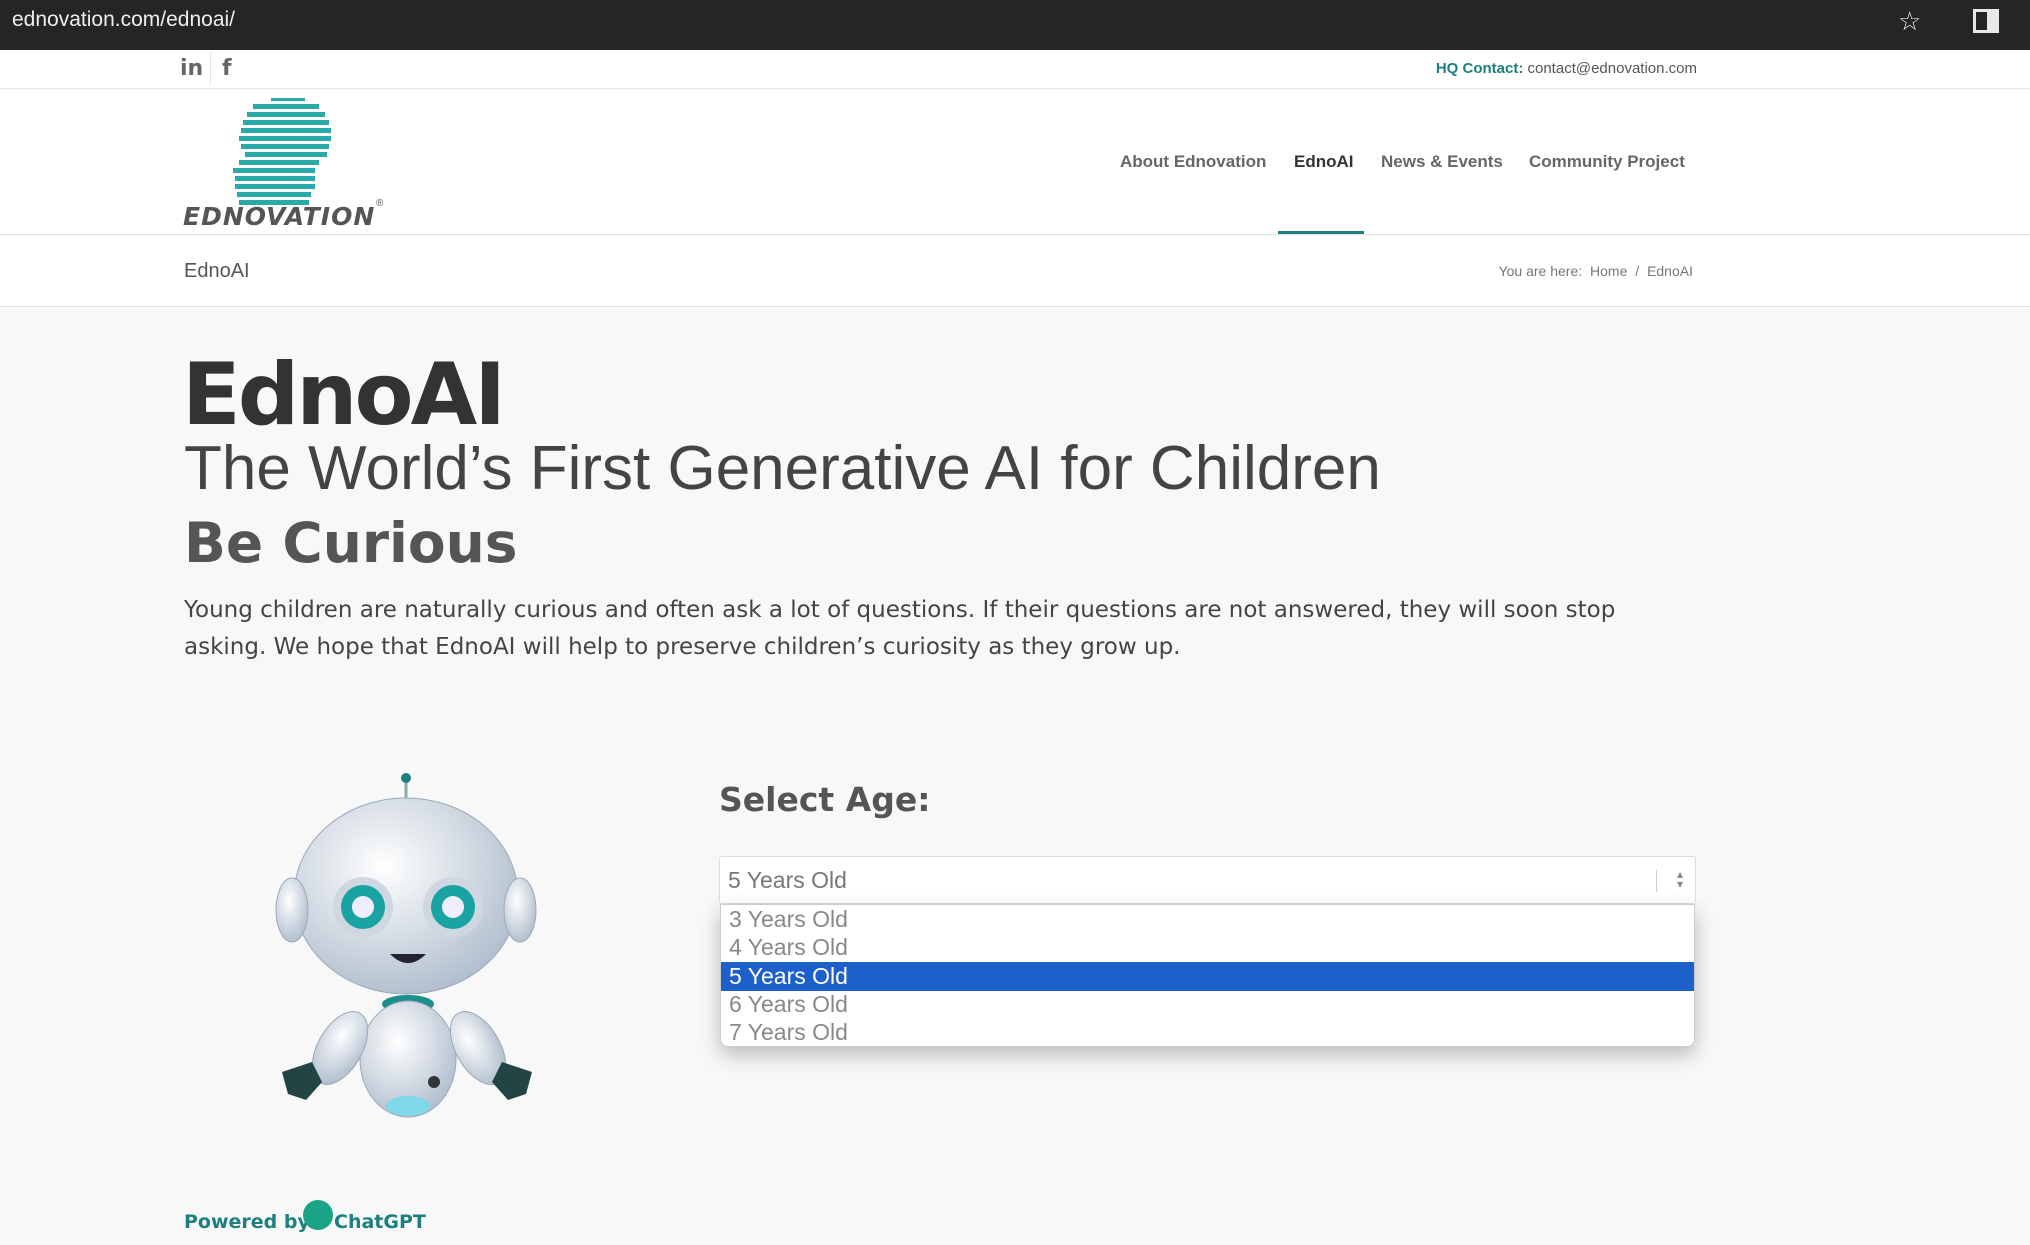 The height and width of the screenshot is (1245, 2030). Describe the element at coordinates (318, 1215) in the screenshot. I see `chatgpt-icon` at that location.